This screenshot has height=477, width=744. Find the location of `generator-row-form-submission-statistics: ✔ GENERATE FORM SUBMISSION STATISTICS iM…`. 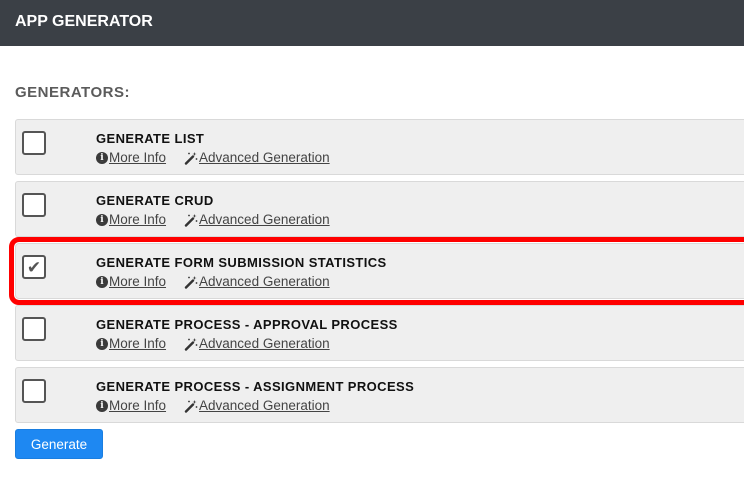

generator-row-form-submission-statistics: ✔ GENERATE FORM SUBMISSION STATISTICS iM… is located at coordinates (376, 271).